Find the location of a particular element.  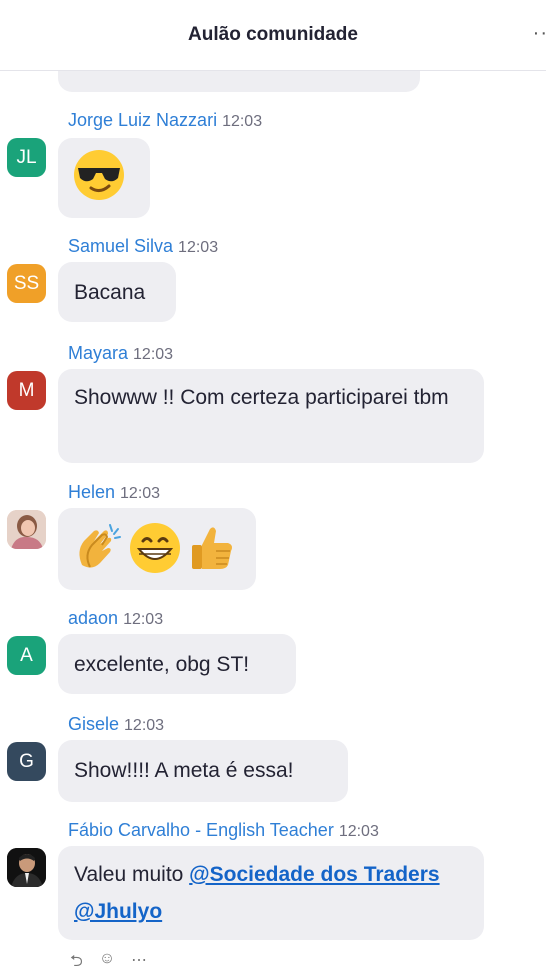

message-text: Valeu muito is located at coordinates (132, 874).